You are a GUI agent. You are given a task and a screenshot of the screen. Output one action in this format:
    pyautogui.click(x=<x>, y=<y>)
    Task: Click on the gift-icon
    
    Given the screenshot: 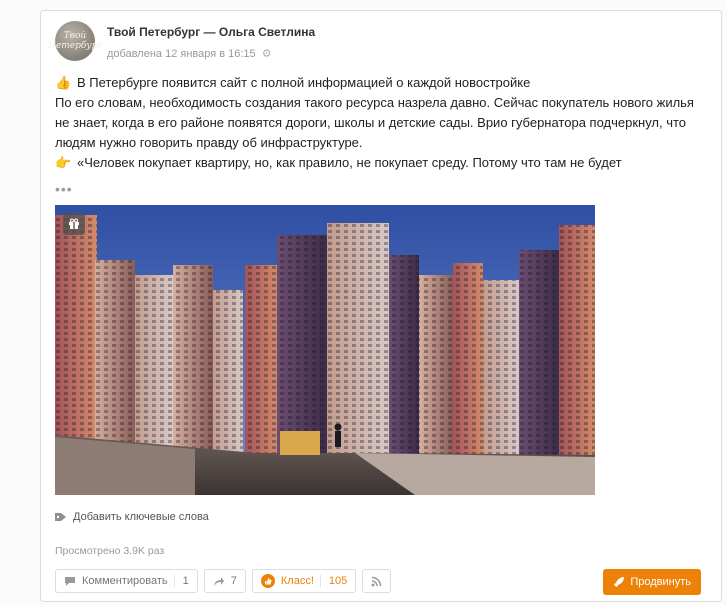 What is the action you would take?
    pyautogui.click(x=74, y=223)
    